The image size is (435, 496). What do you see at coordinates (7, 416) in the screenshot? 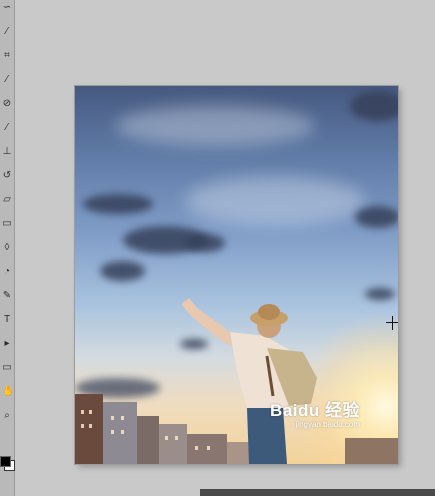
I see `zoom-icon: ⌕` at bounding box center [7, 416].